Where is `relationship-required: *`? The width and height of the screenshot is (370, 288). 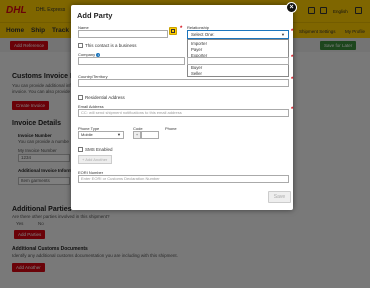 relationship-required: * is located at coordinates (292, 32).